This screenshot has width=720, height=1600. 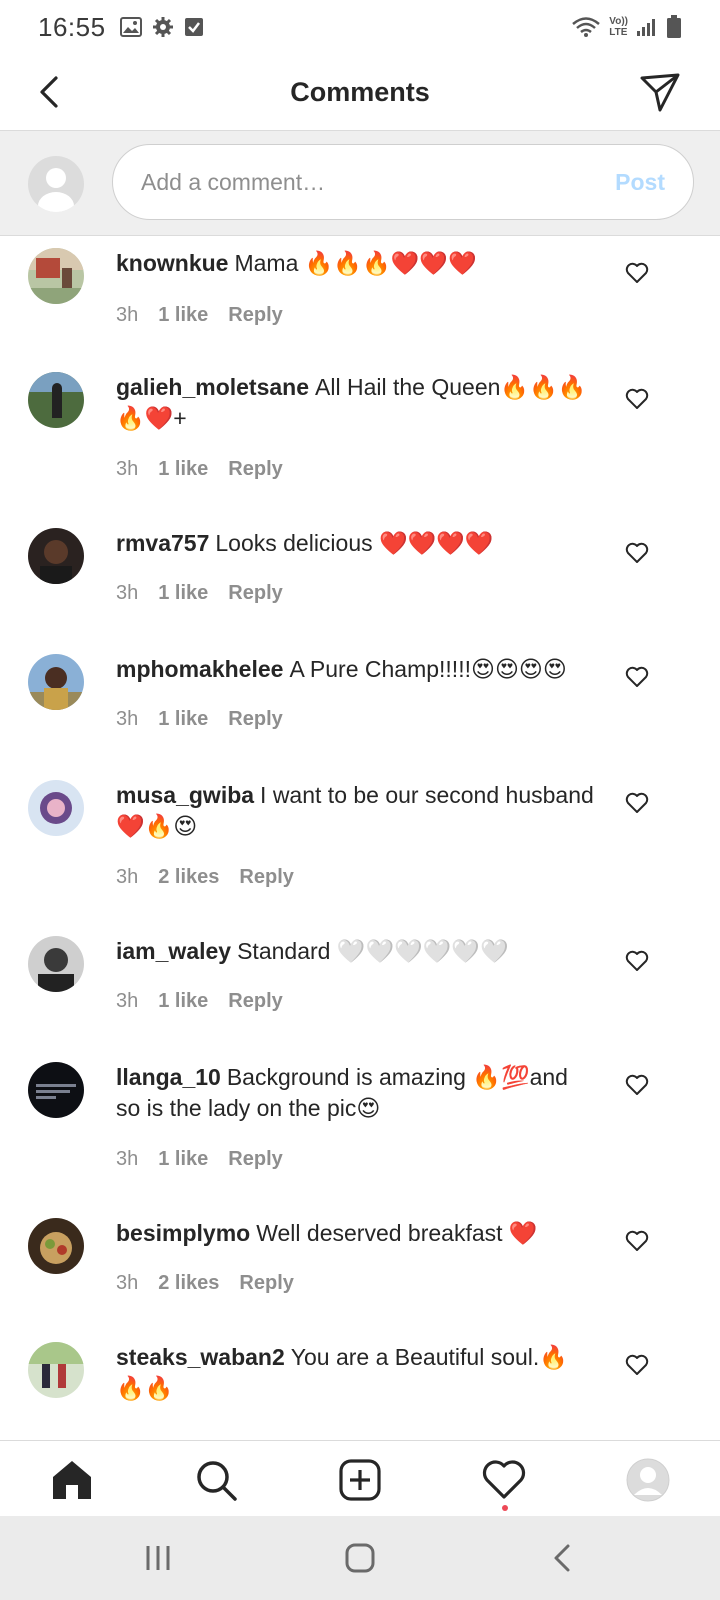 I want to click on activity-heart-icon, so click(x=504, y=1480).